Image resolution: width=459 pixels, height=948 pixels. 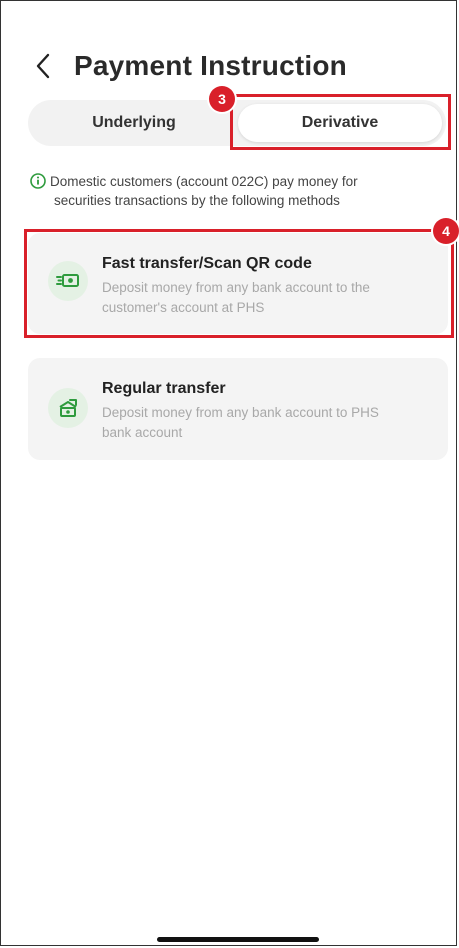 What do you see at coordinates (142, 432) in the screenshot?
I see `method-description-line2: bank account` at bounding box center [142, 432].